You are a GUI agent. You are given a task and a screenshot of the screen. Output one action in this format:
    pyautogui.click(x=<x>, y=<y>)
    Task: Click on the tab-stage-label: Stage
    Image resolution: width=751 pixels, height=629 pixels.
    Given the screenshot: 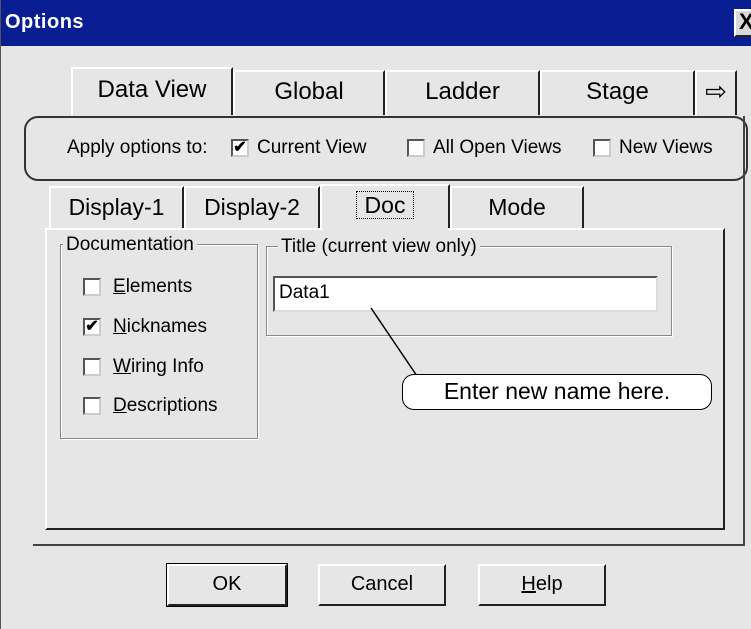 What is the action you would take?
    pyautogui.click(x=617, y=91)
    